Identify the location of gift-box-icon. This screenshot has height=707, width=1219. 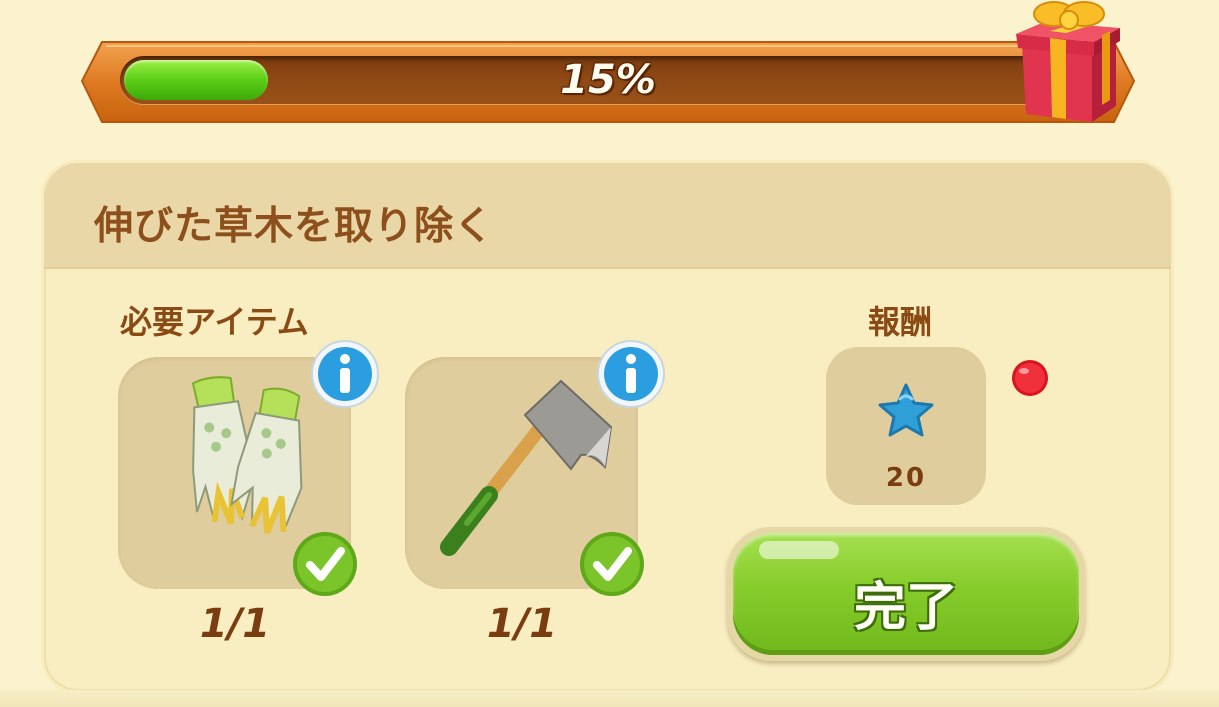
(1067, 64).